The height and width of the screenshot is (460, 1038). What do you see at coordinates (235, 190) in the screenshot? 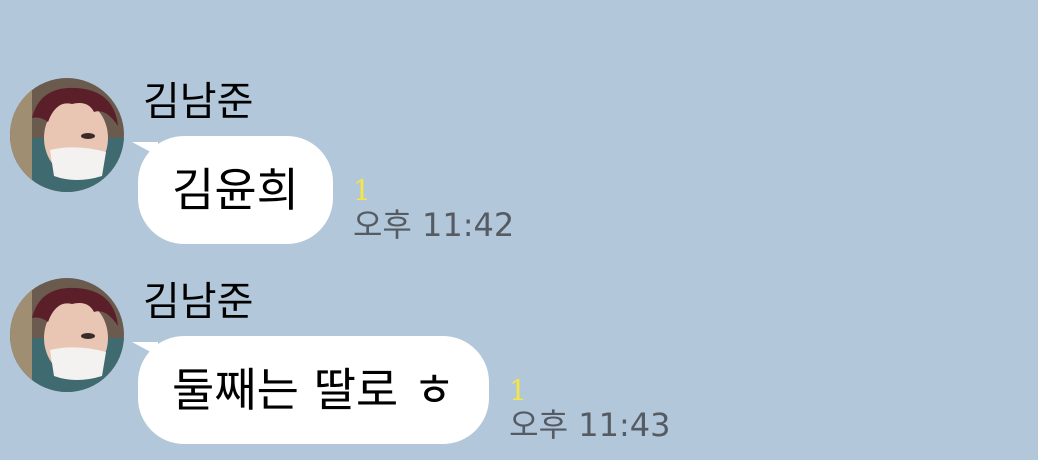
I see `message-text: 김윤희` at bounding box center [235, 190].